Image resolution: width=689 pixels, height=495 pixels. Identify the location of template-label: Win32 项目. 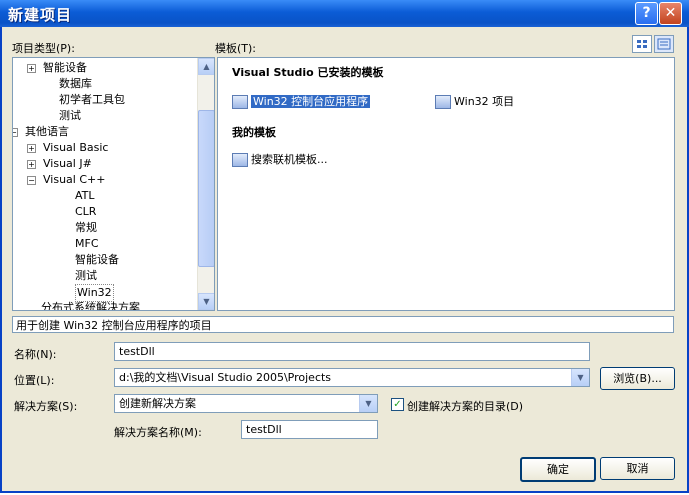
(484, 101).